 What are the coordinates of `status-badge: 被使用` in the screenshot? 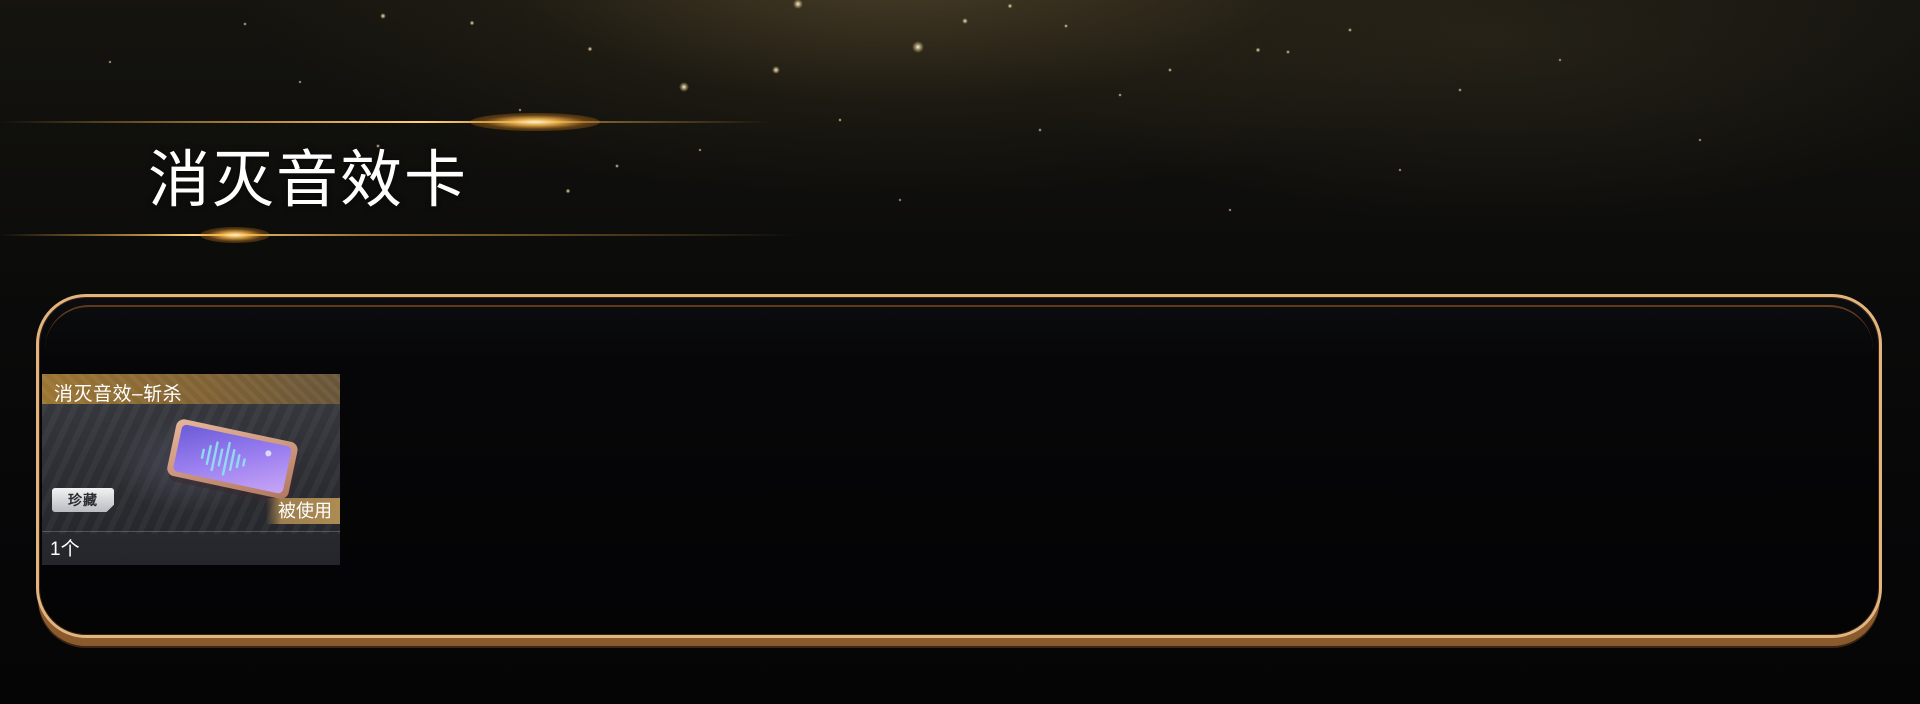 It's located at (303, 511).